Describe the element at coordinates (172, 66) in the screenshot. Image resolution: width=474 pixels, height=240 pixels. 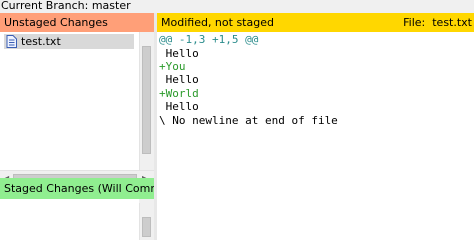
I see `diff-added-line: +You` at that location.